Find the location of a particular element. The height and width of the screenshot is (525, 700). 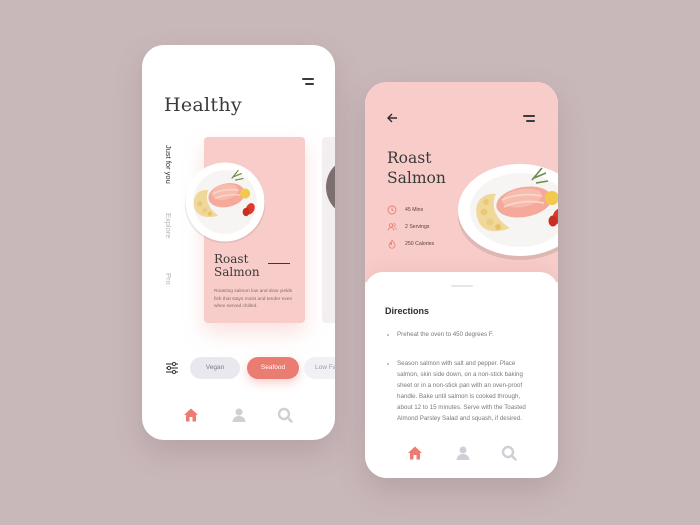

dish-image is located at coordinates (330, 187).